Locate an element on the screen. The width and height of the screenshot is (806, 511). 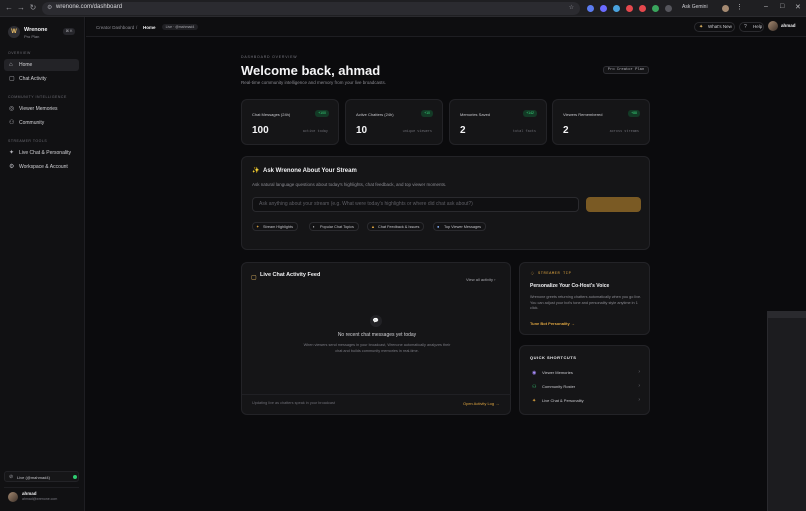
sidebar-item-label: Chat Activity is located at coordinates (33, 79).